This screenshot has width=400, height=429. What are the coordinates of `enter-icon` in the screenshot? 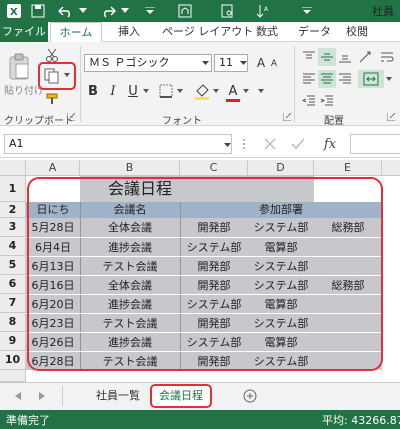 It's located at (298, 144).